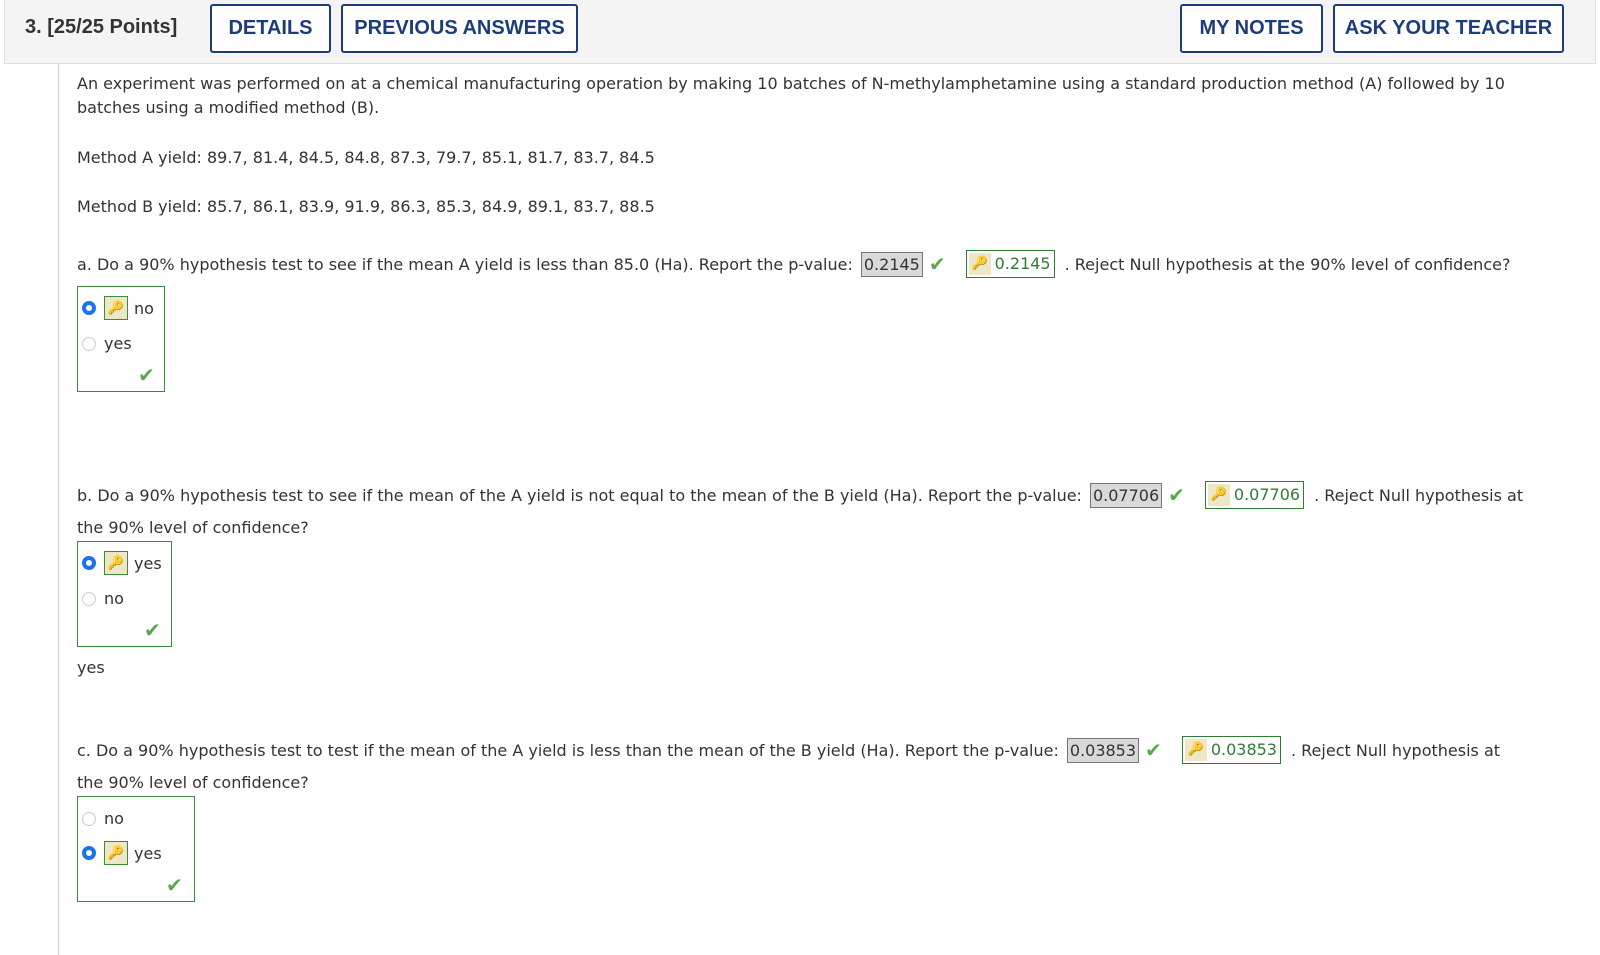 This screenshot has width=1600, height=955. What do you see at coordinates (1448, 28) in the screenshot?
I see `ask-your-teacher-button: ASK YOUR TEACHER` at bounding box center [1448, 28].